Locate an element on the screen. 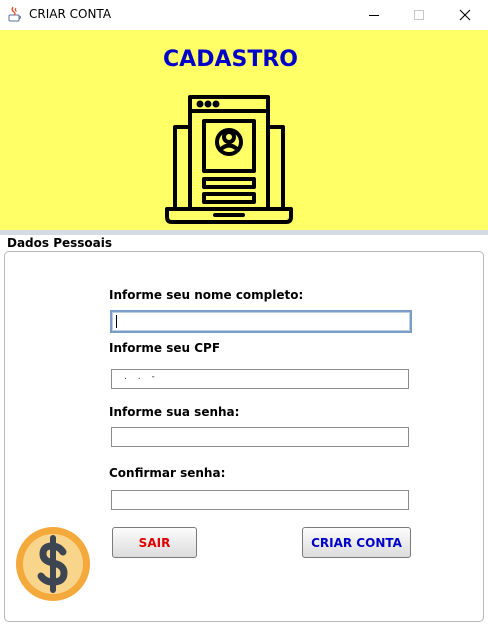 The image size is (488, 628). minimize-icon is located at coordinates (374, 15).